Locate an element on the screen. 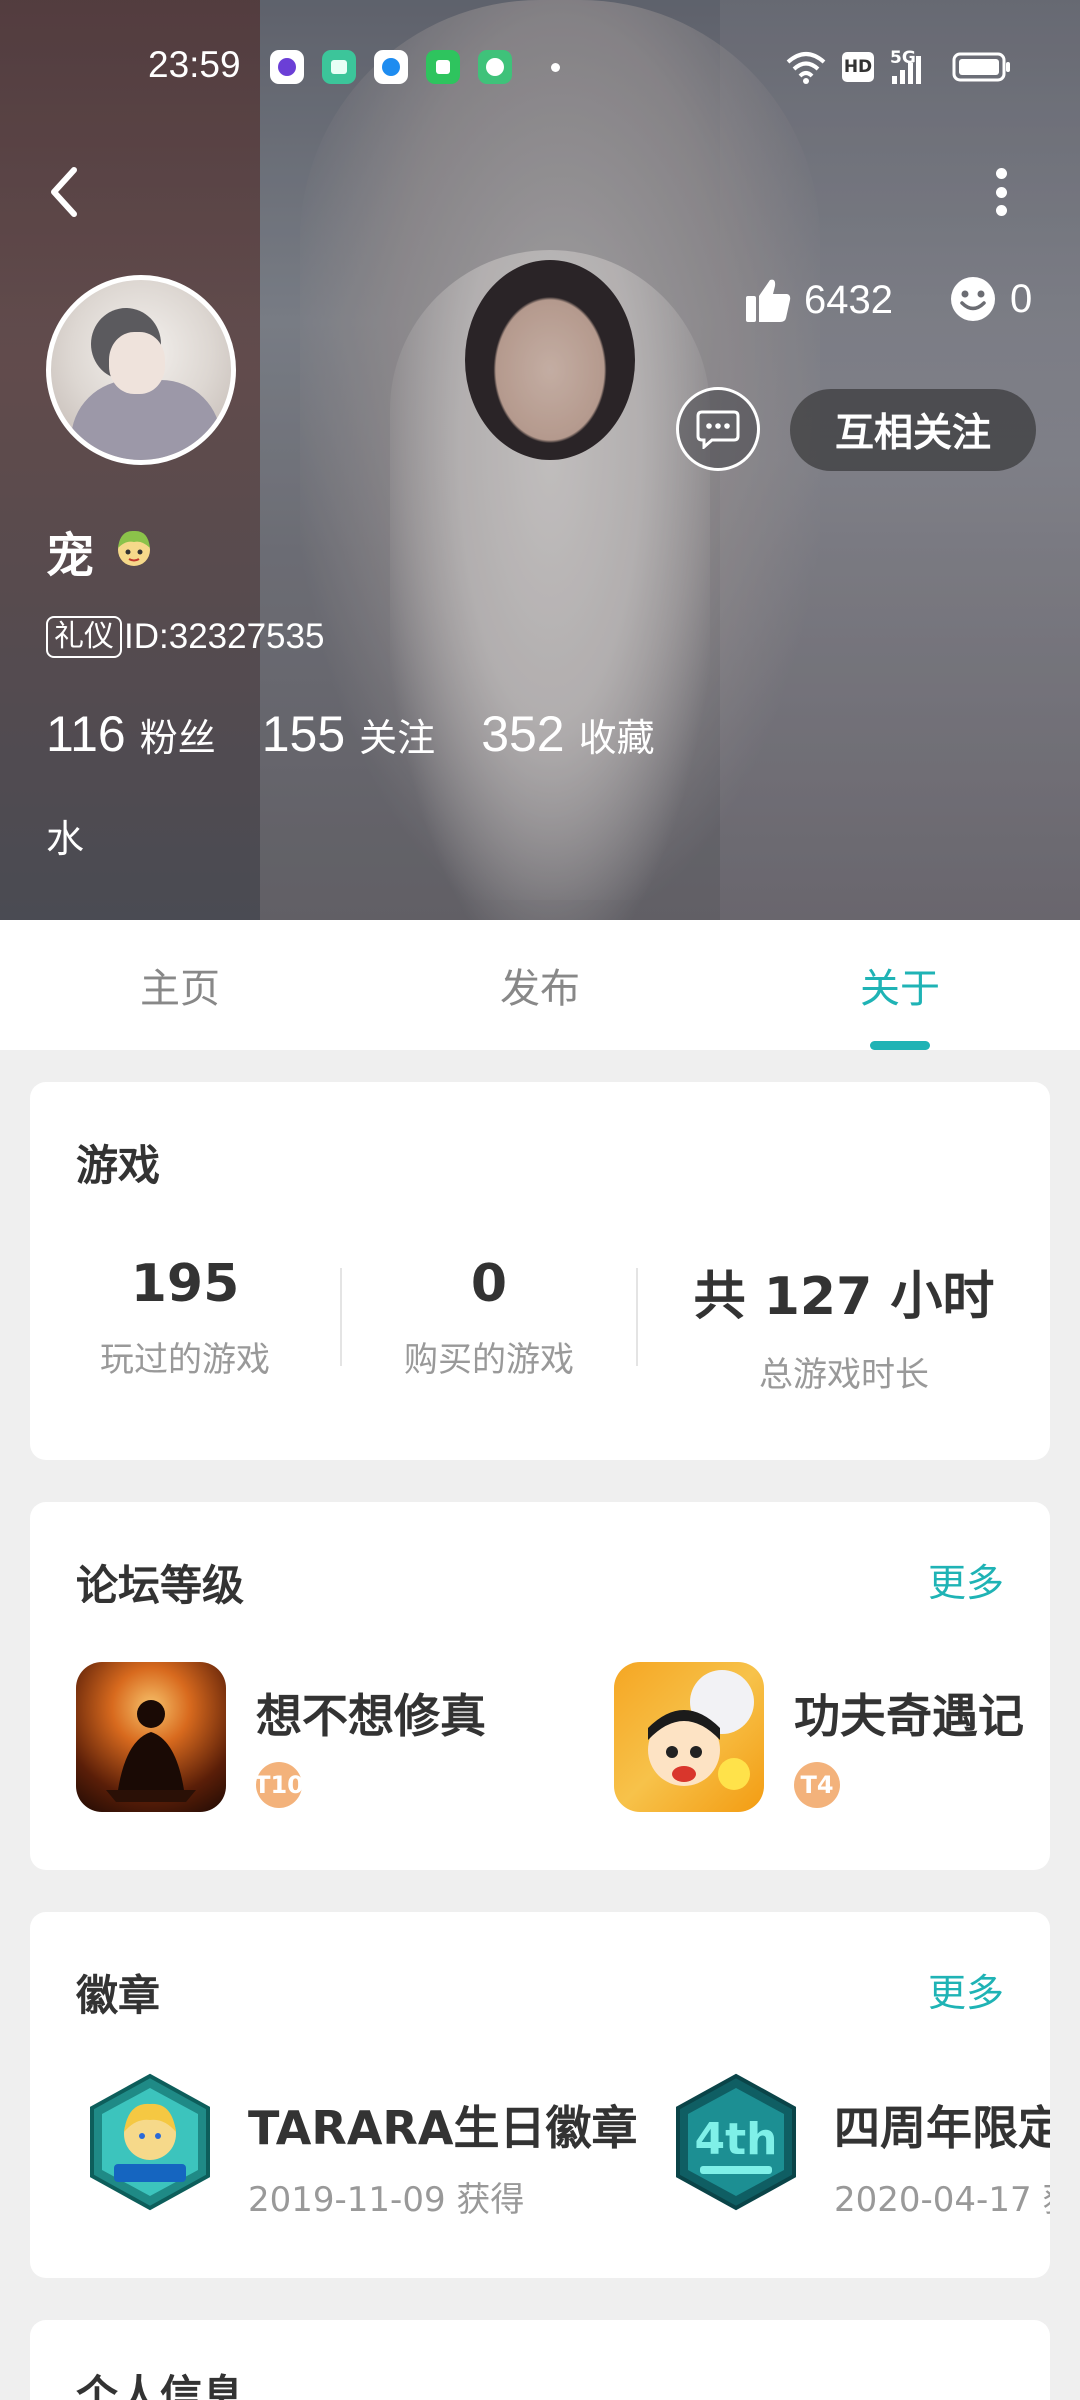 The height and width of the screenshot is (2400, 1080). games-stats: 195 玩过的游戏 0 购买的游戏 共 127 小时 总游戏时长 is located at coordinates (540, 1324).